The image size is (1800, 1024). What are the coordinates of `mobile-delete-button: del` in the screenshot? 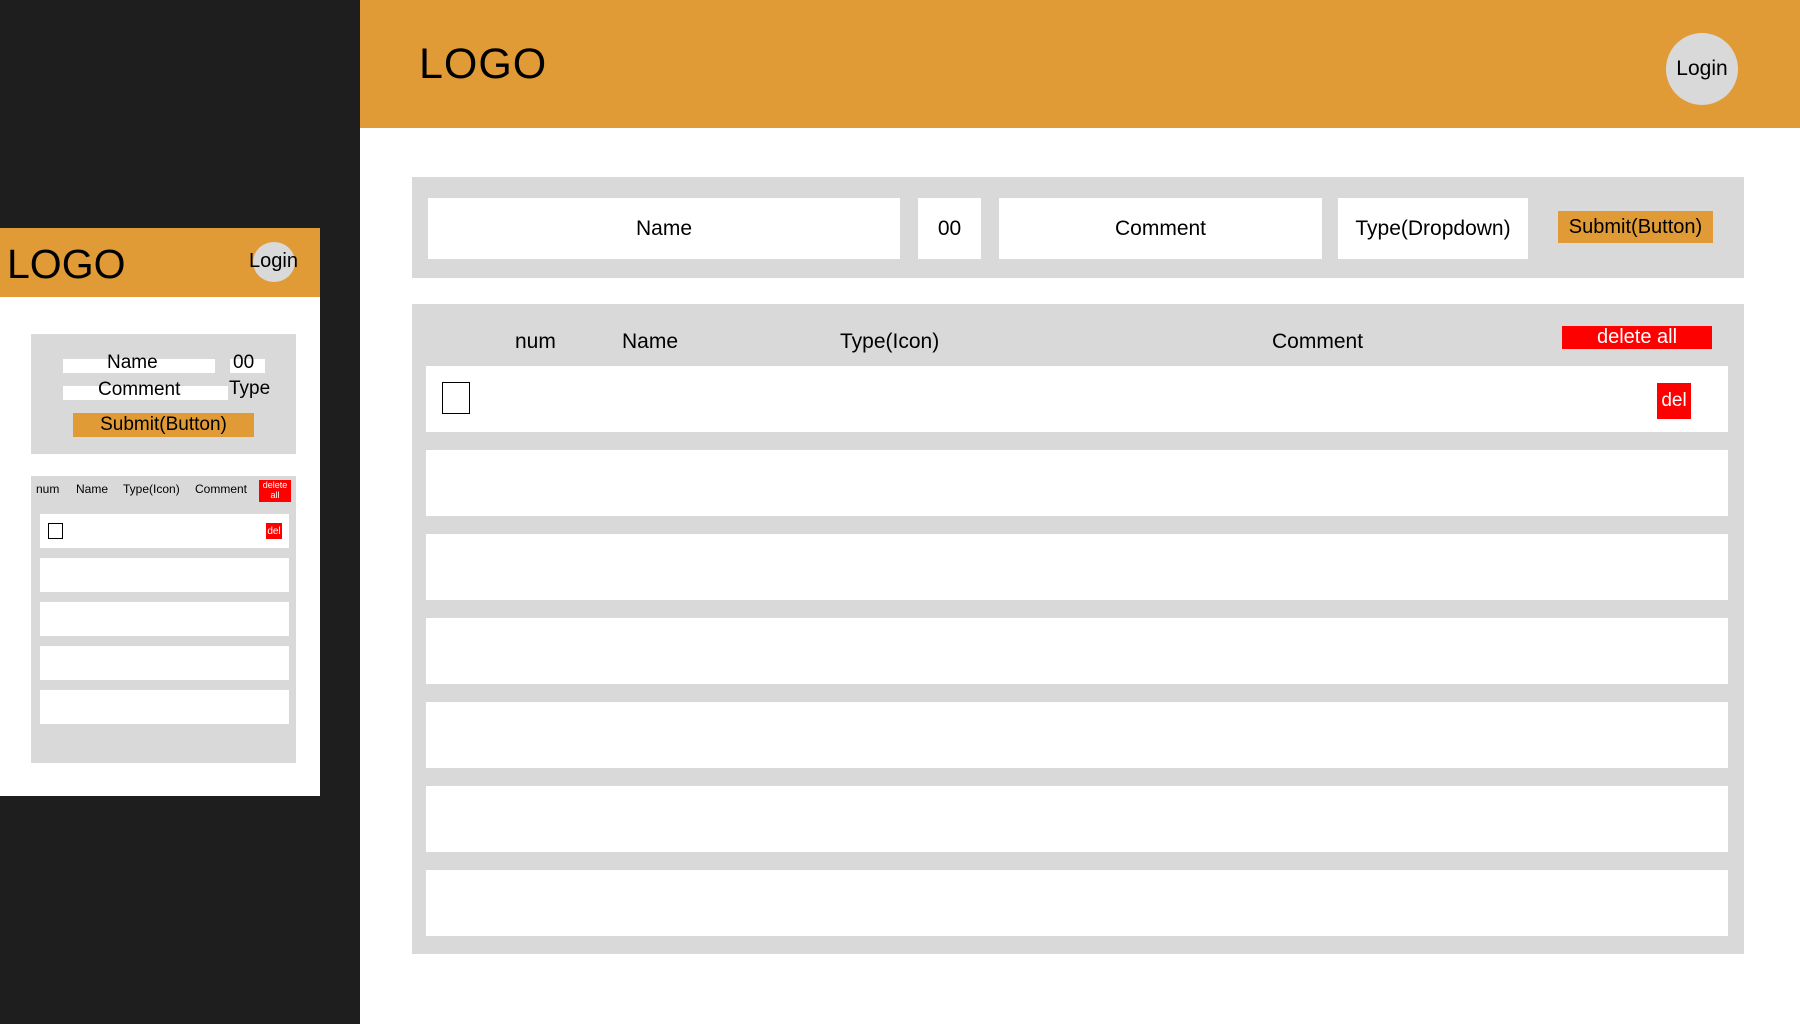 It's located at (274, 531).